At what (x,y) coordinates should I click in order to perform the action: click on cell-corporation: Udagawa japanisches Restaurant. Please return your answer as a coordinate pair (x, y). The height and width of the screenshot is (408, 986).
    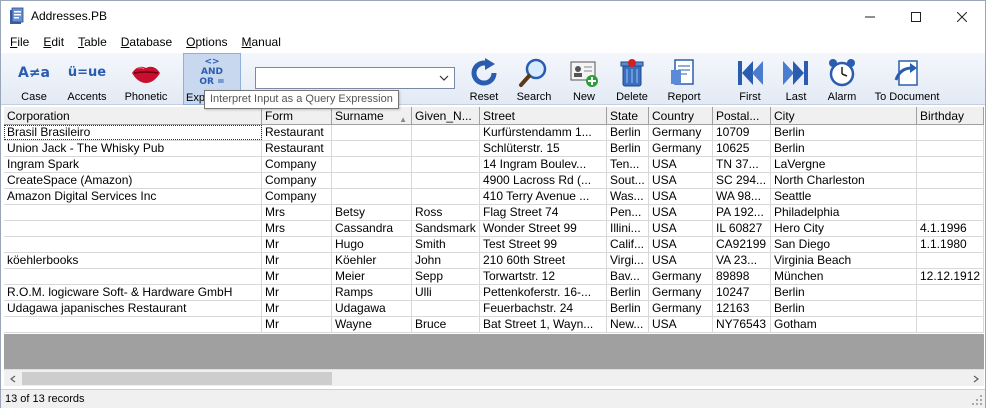
    Looking at the image, I should click on (133, 308).